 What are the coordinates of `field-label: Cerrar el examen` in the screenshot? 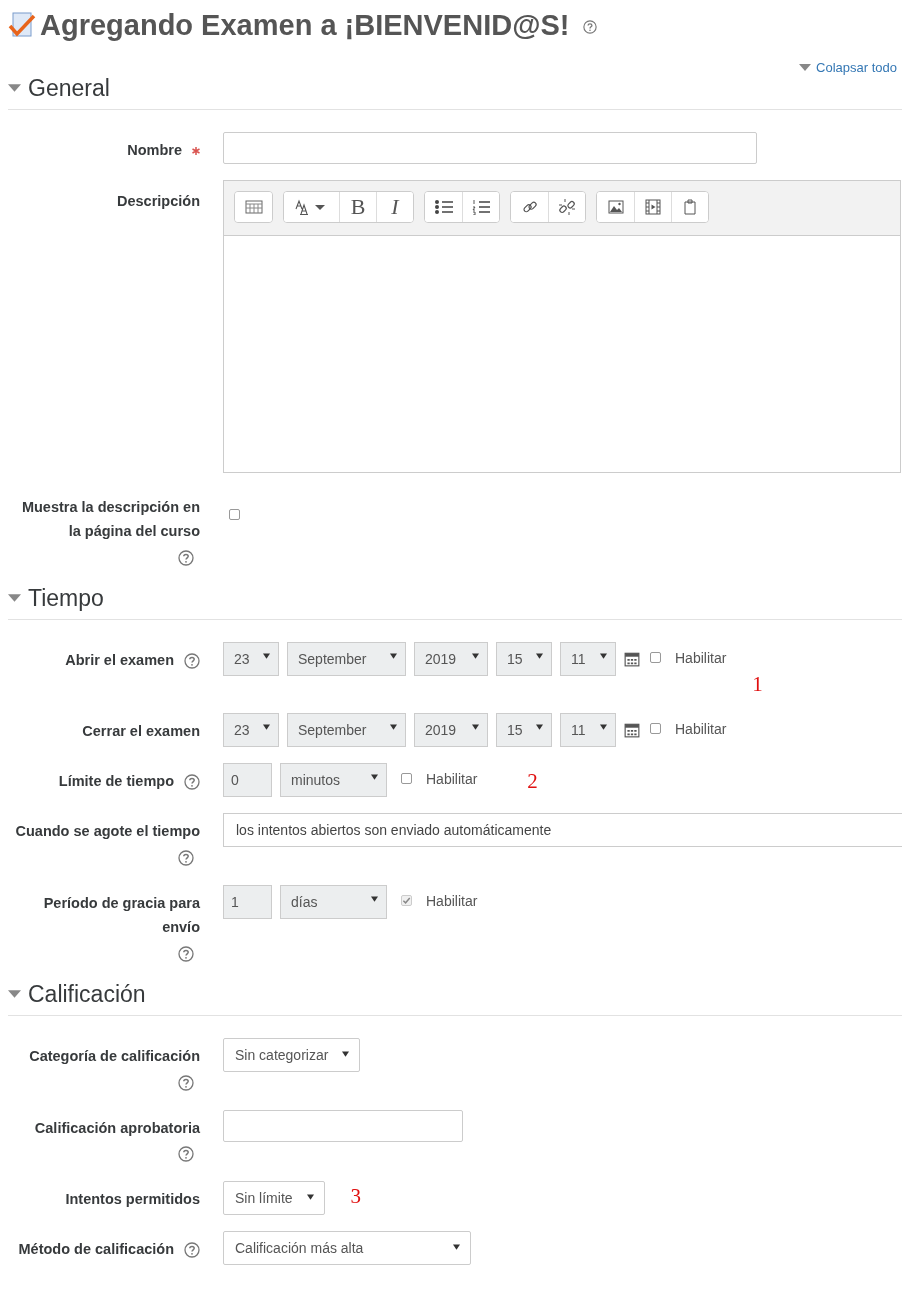 It's located at (141, 731).